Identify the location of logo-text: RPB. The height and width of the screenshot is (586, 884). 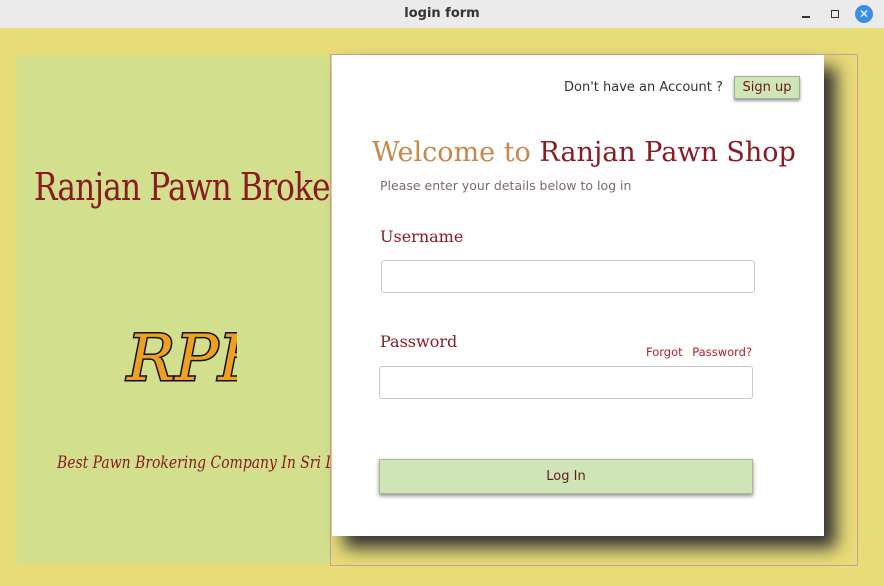
(181, 359).